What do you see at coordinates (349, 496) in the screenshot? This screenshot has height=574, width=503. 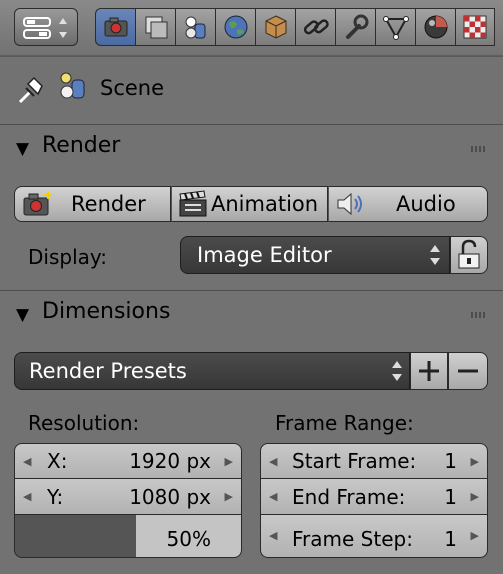 I see `end-frame-label: End Frame:` at bounding box center [349, 496].